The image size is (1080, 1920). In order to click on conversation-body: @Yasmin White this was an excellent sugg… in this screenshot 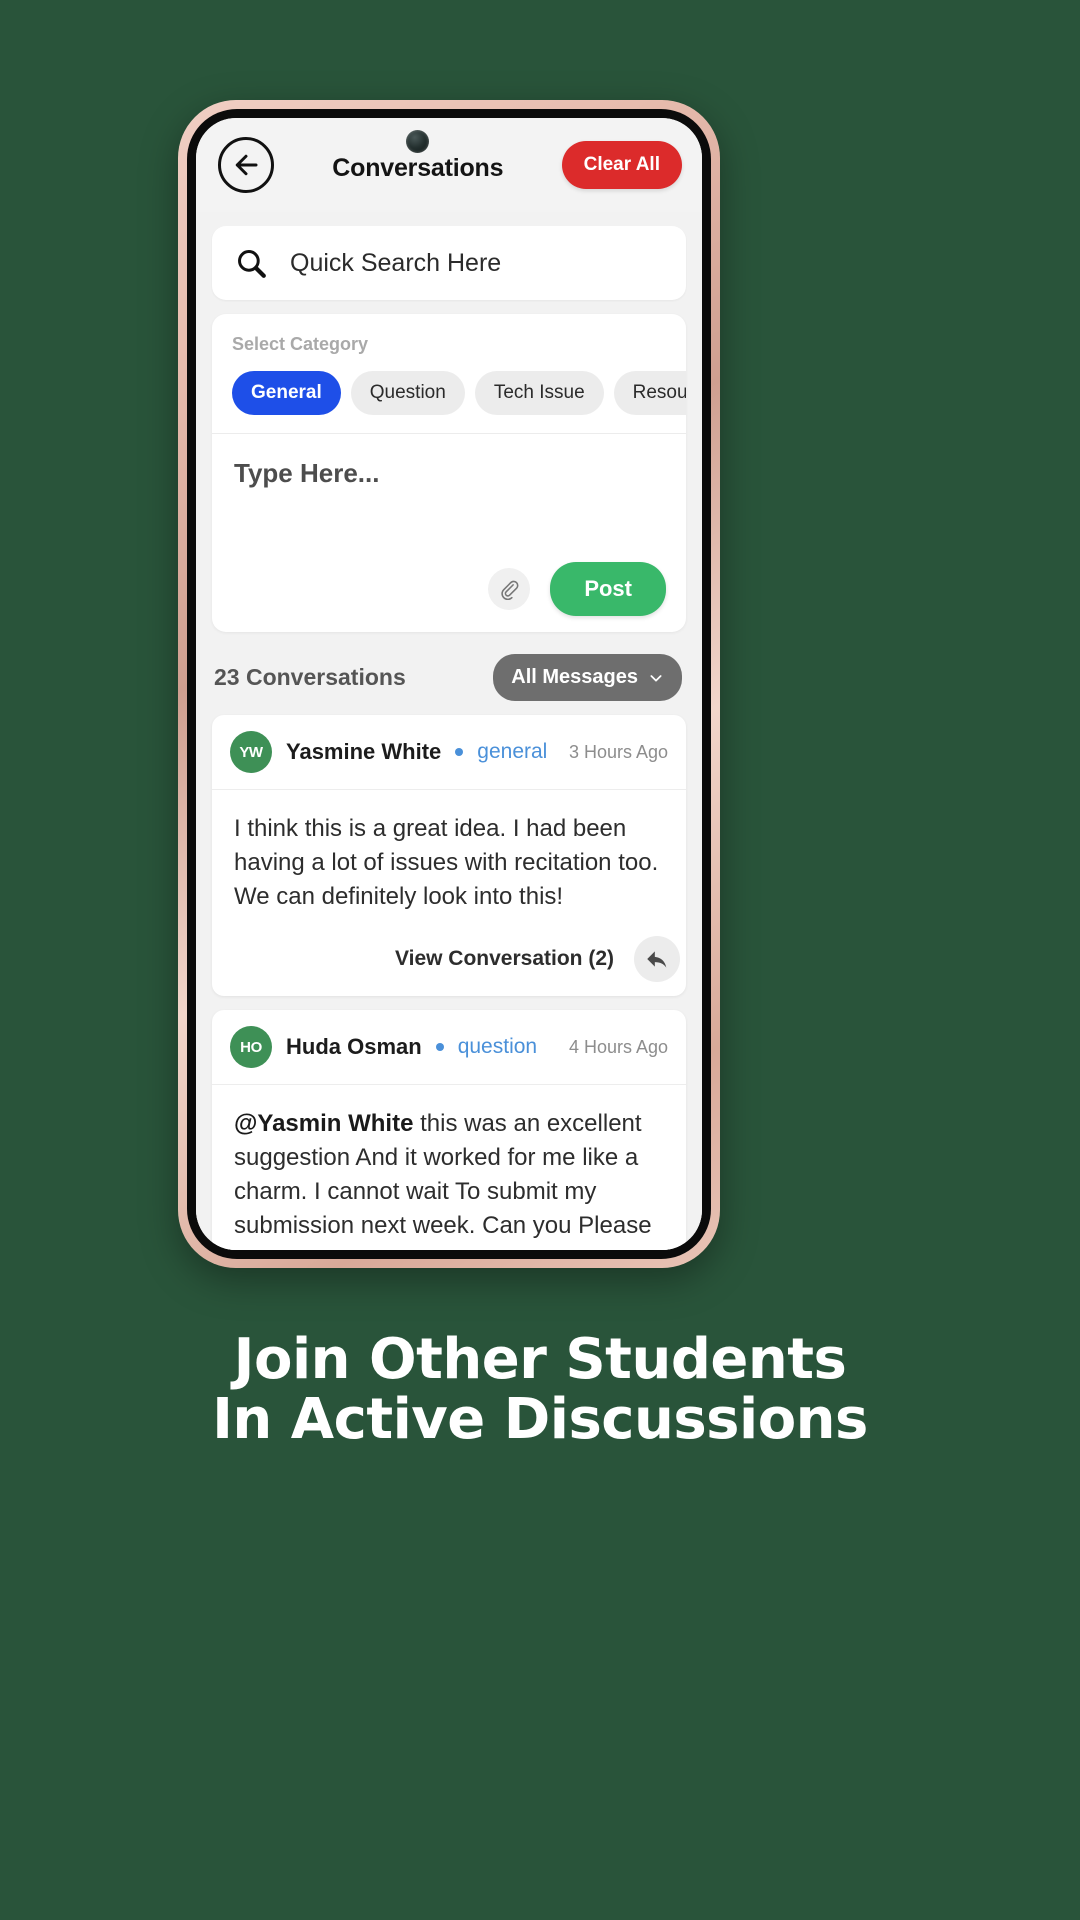, I will do `click(449, 1167)`.